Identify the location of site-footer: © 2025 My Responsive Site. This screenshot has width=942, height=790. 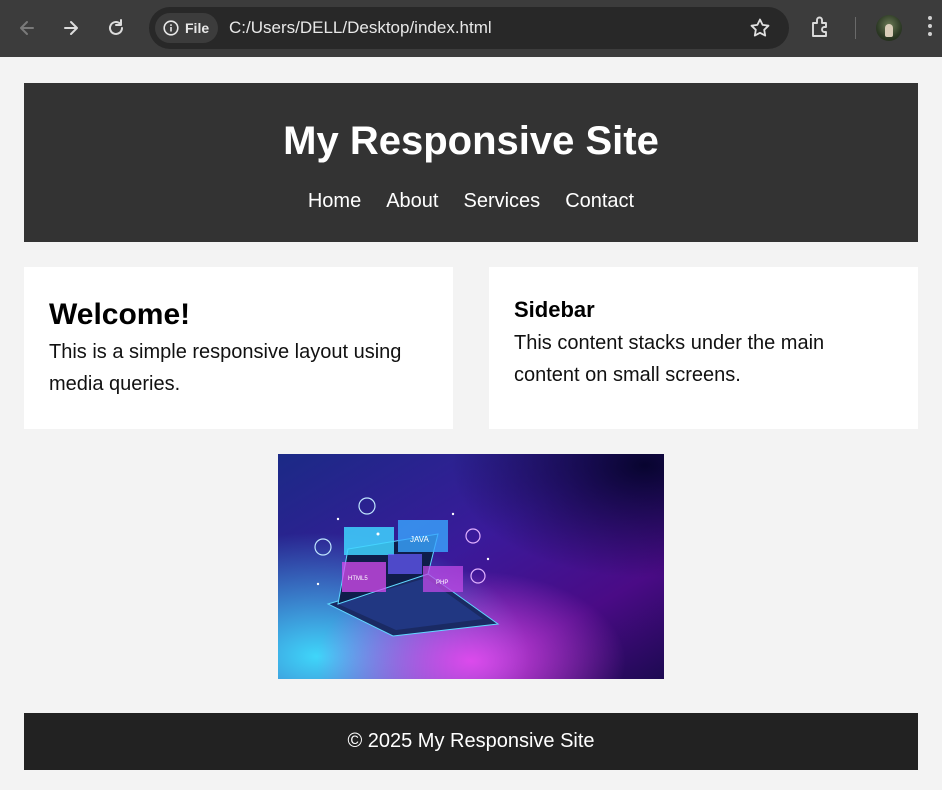
(471, 741).